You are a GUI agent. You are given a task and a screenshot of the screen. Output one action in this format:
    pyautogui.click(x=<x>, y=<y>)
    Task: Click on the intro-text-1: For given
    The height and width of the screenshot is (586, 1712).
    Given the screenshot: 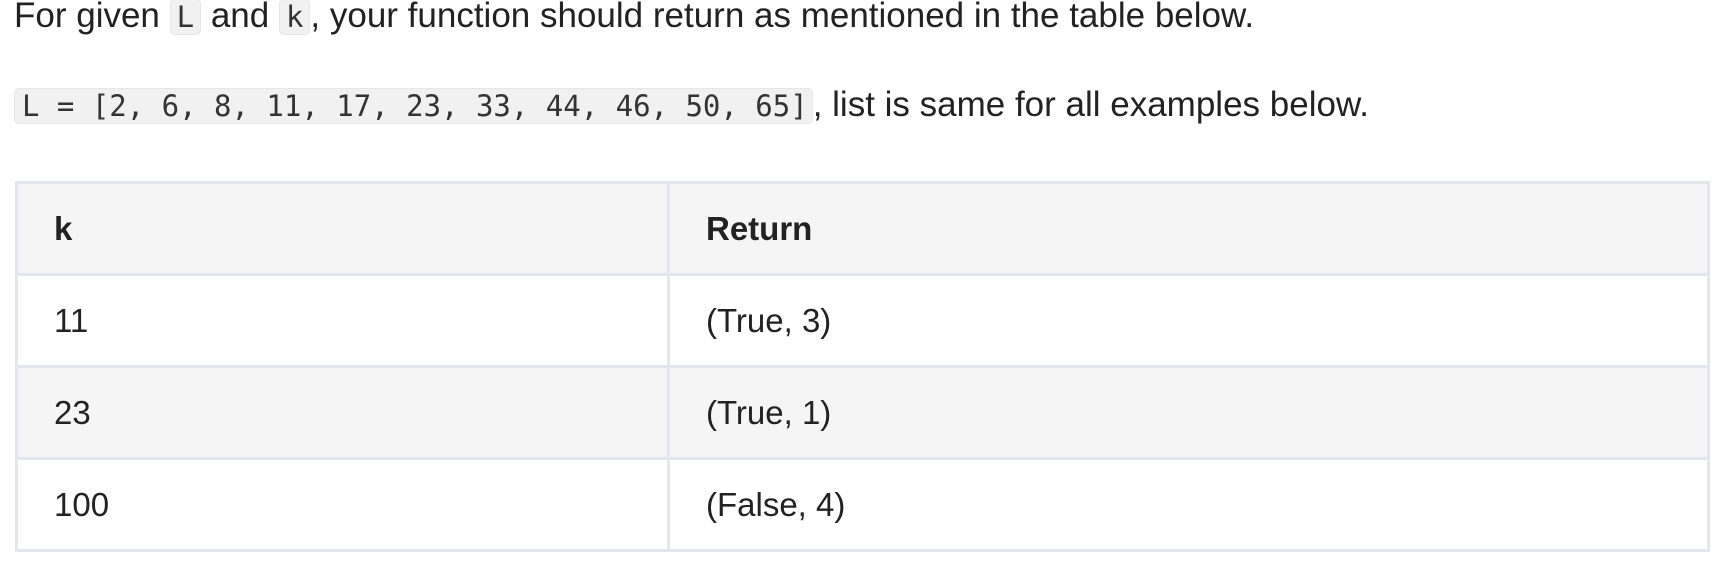 What is the action you would take?
    pyautogui.click(x=92, y=17)
    